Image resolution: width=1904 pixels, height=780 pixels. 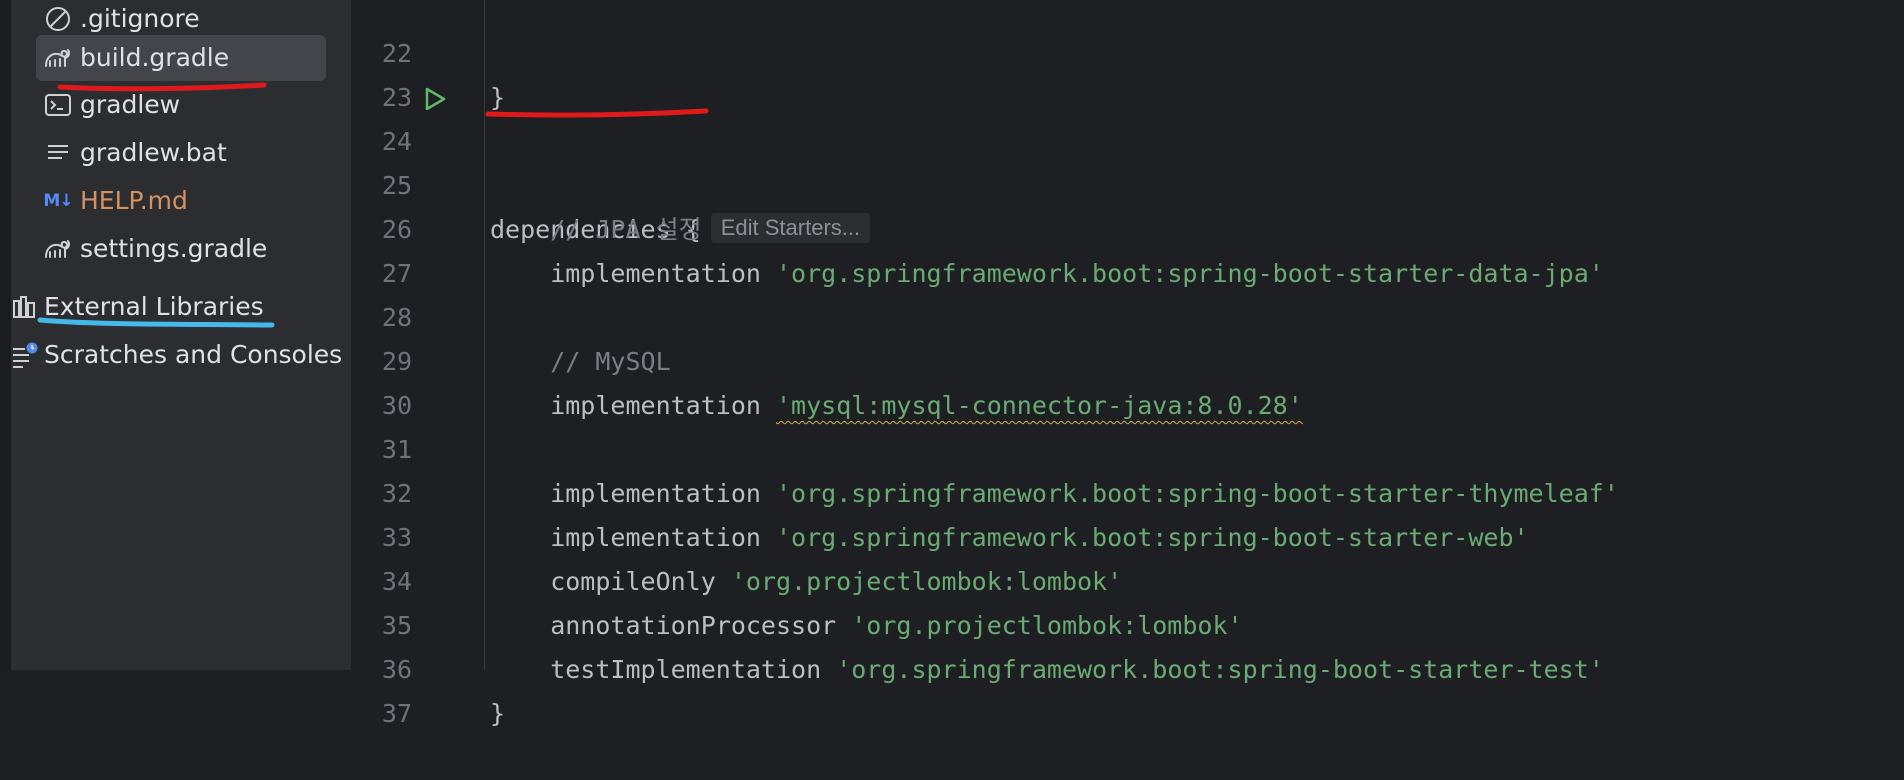 What do you see at coordinates (1128, 688) in the screenshot?
I see `code-line: 37` at bounding box center [1128, 688].